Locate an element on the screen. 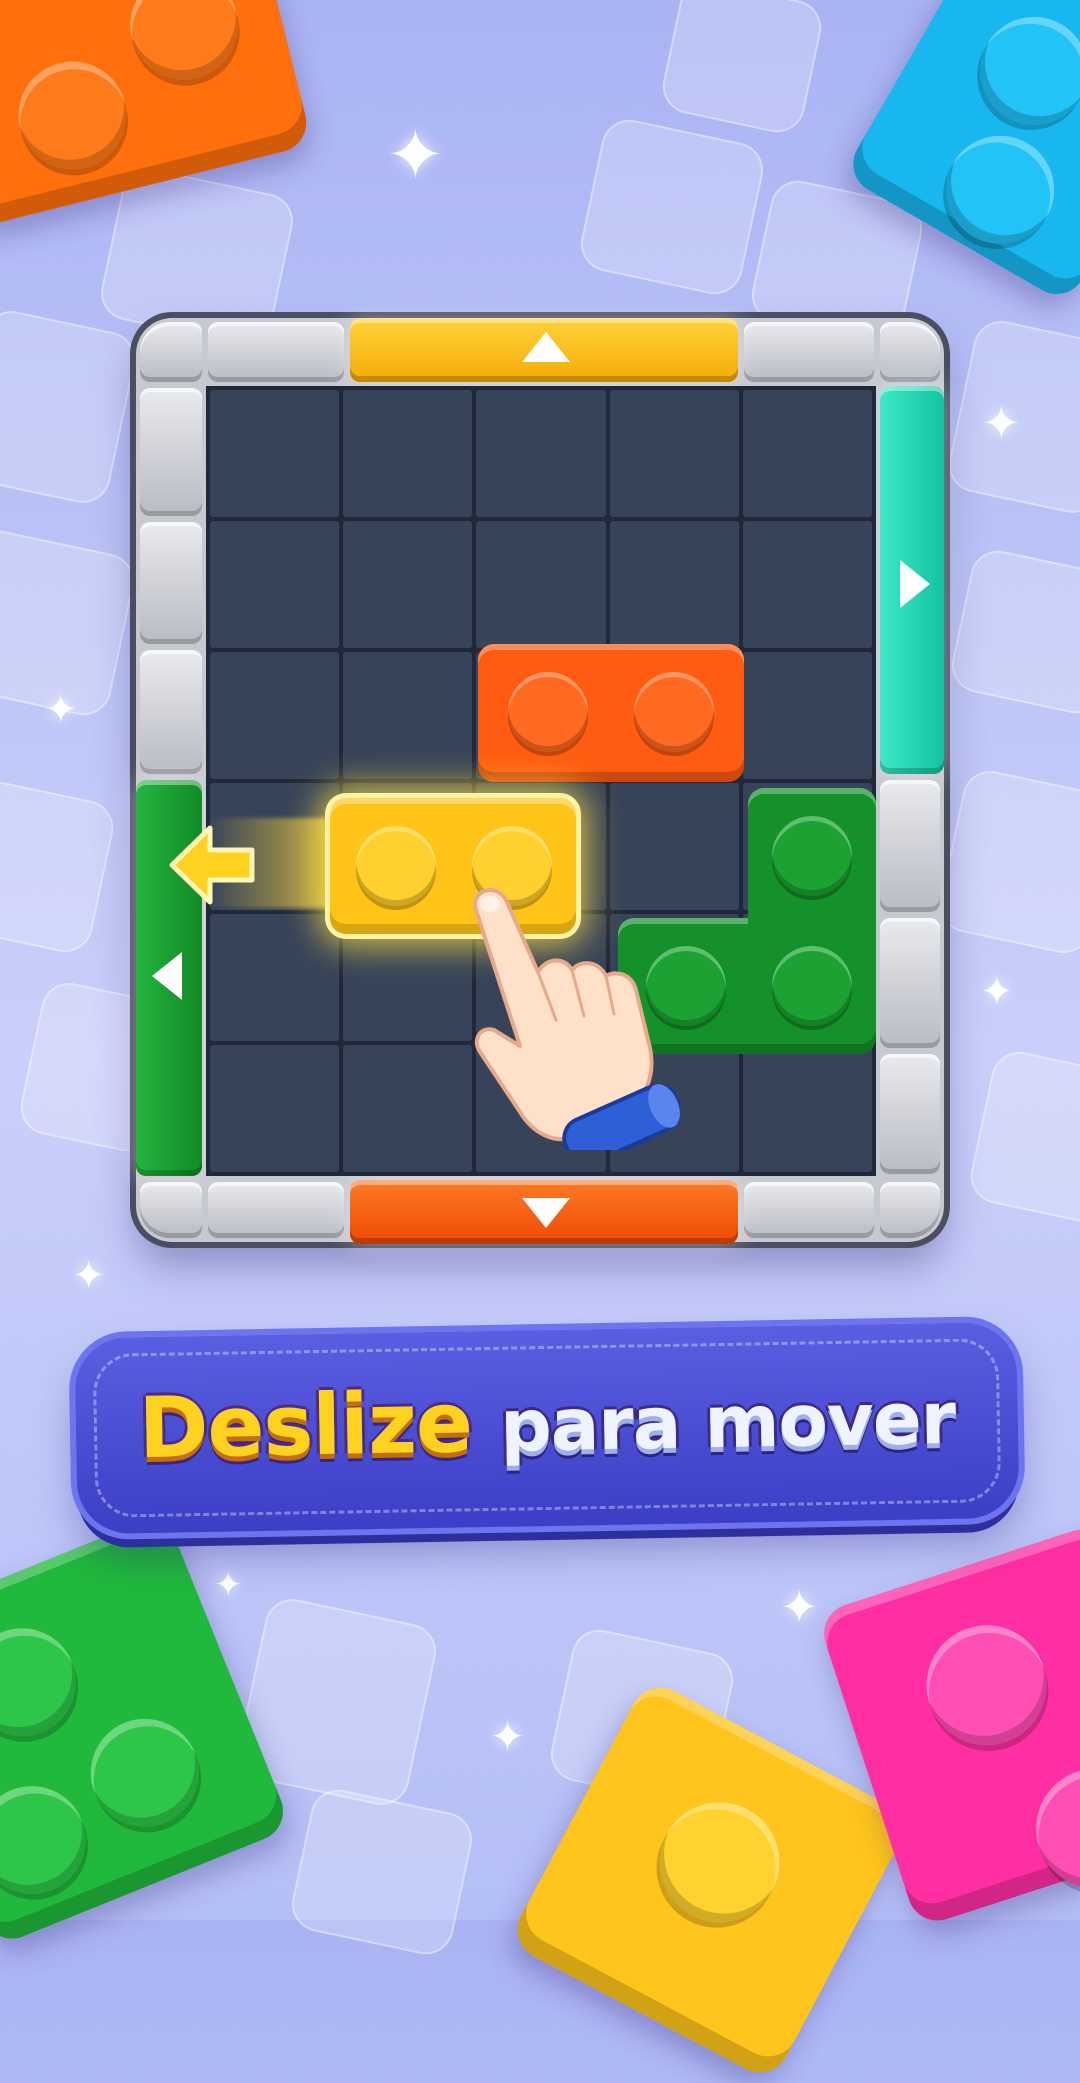 The height and width of the screenshot is (2083, 1080). arrow-down-icon is located at coordinates (546, 1213).